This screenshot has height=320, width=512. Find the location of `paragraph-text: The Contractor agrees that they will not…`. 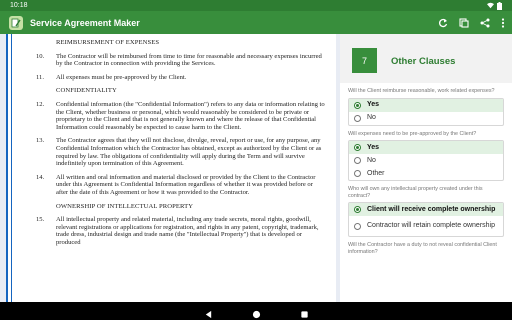

paragraph-text: The Contractor agrees that they will not… is located at coordinates (189, 152).